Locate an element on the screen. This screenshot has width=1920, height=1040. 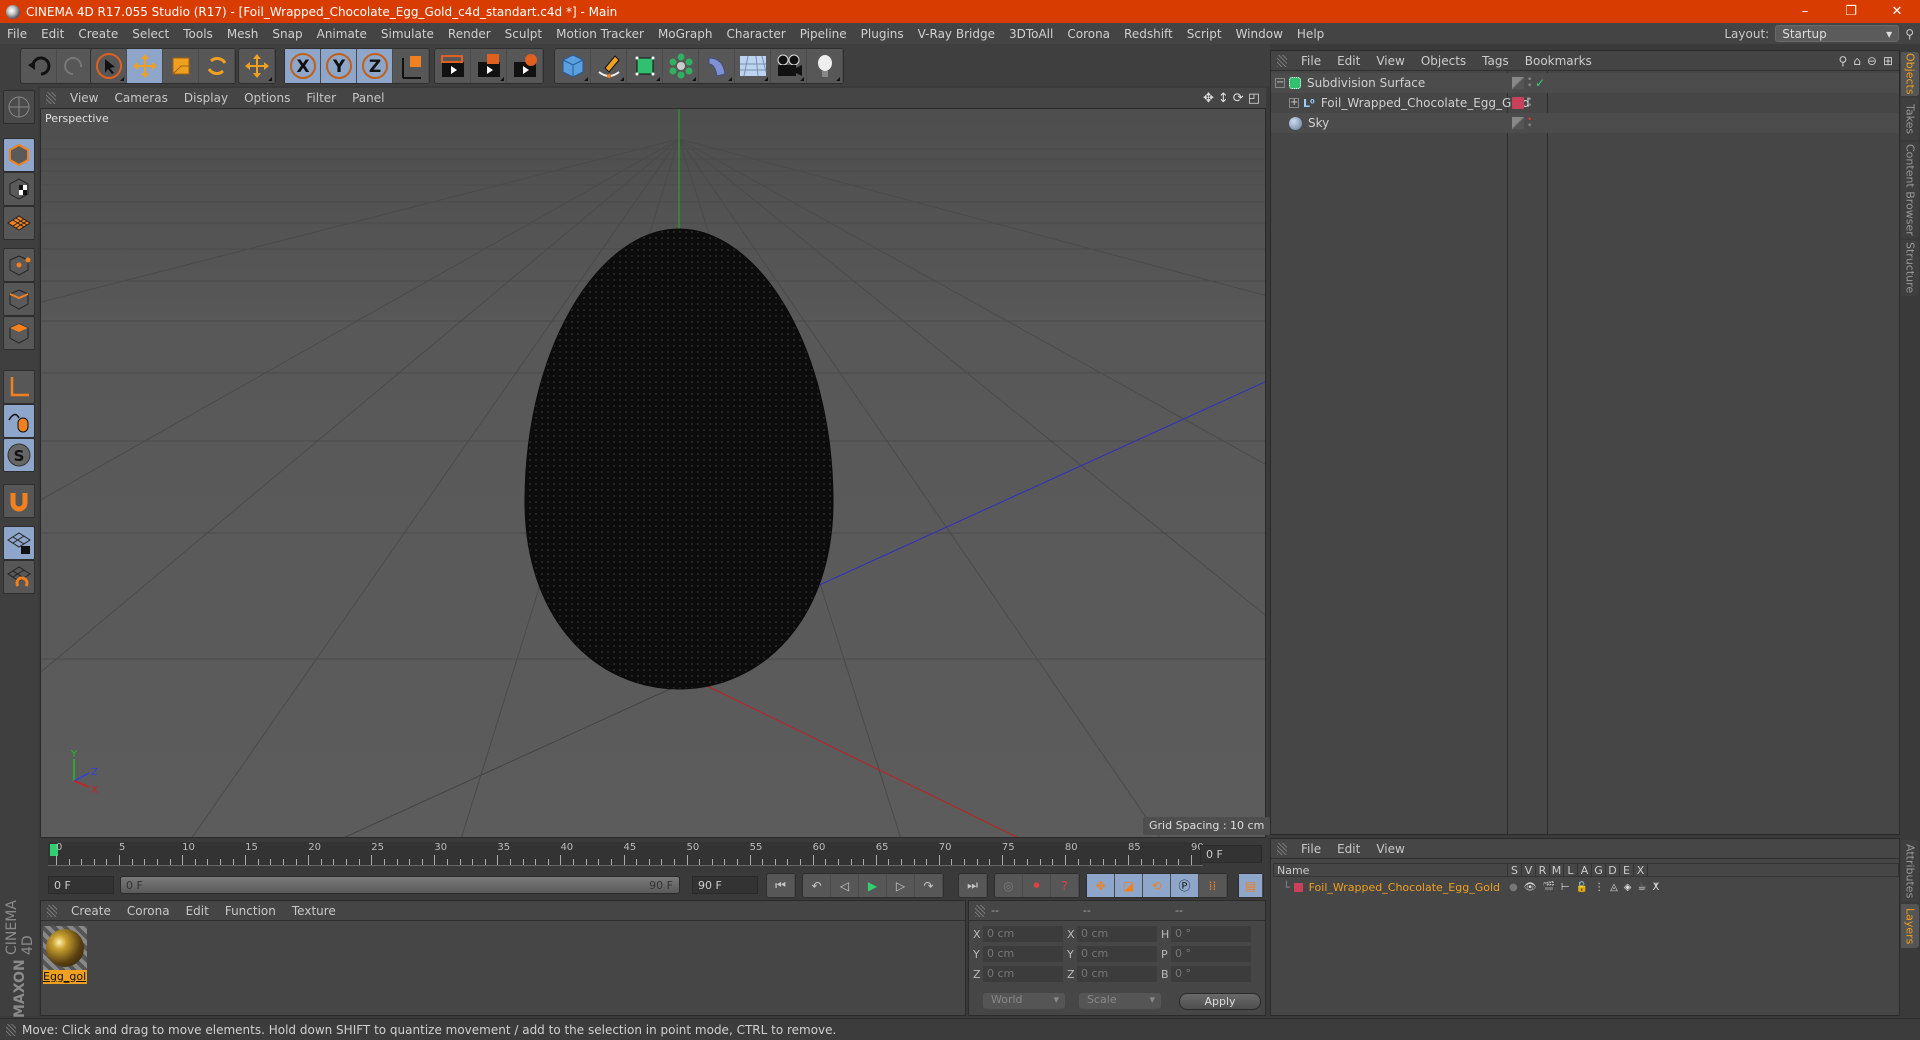
menu-create: Create is located at coordinates (98, 34).